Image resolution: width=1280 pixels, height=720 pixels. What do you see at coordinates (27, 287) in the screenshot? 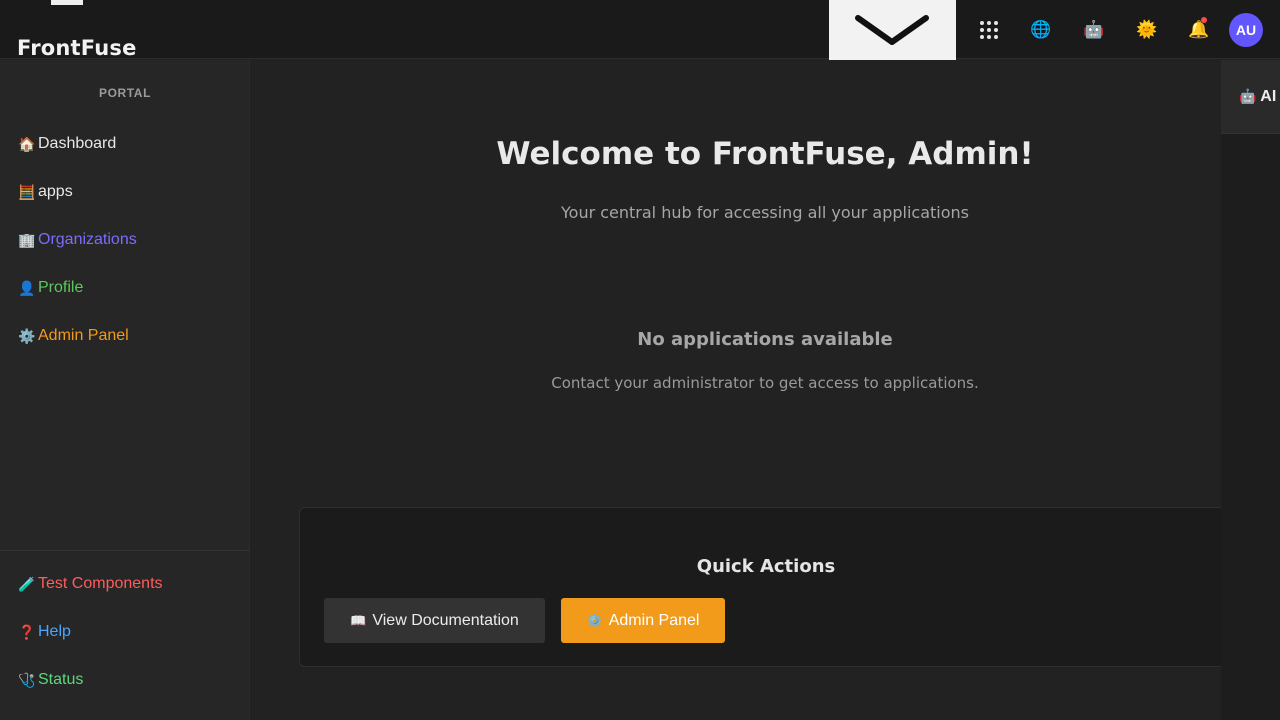
I see `person-icon: 👤` at bounding box center [27, 287].